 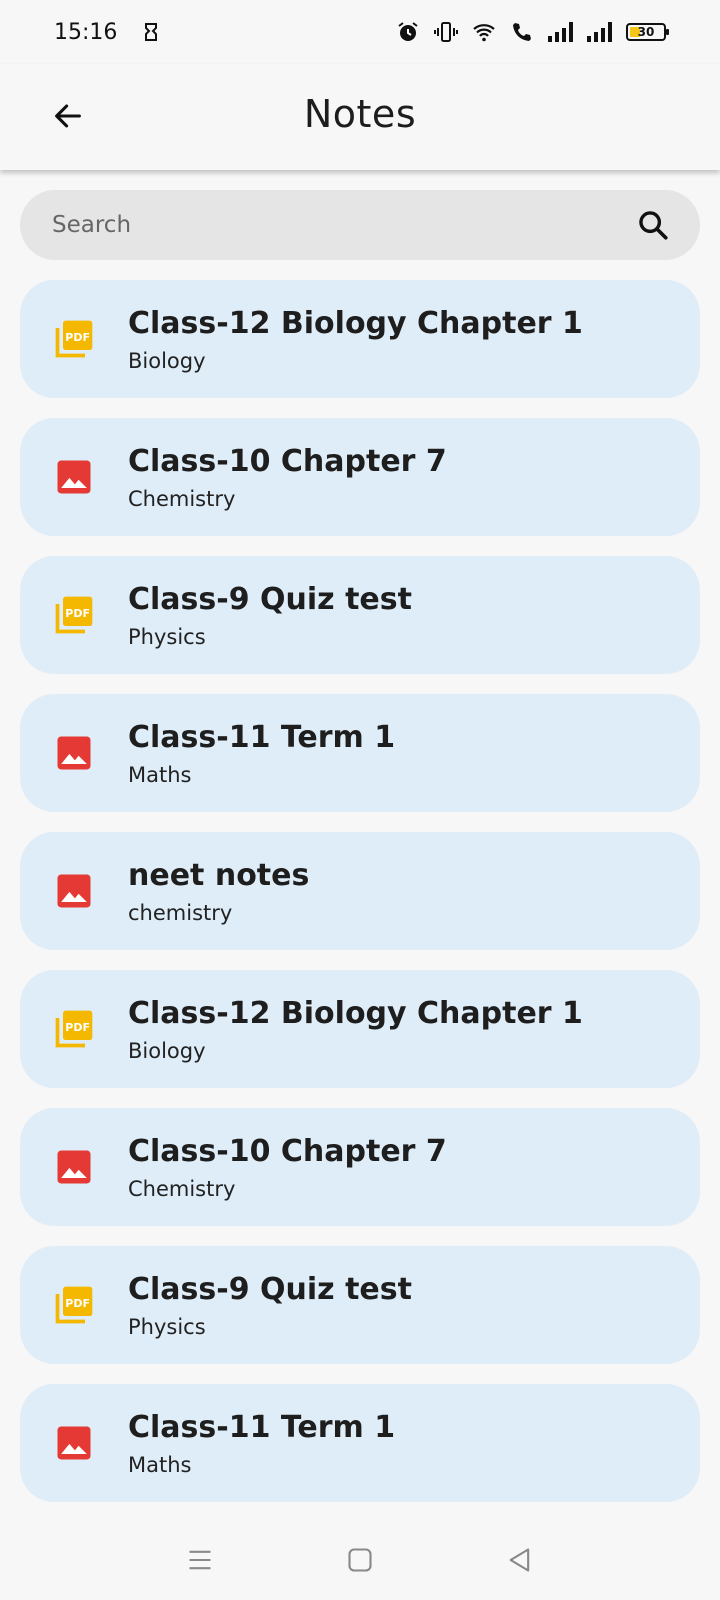 I want to click on search-input, so click(x=343, y=225).